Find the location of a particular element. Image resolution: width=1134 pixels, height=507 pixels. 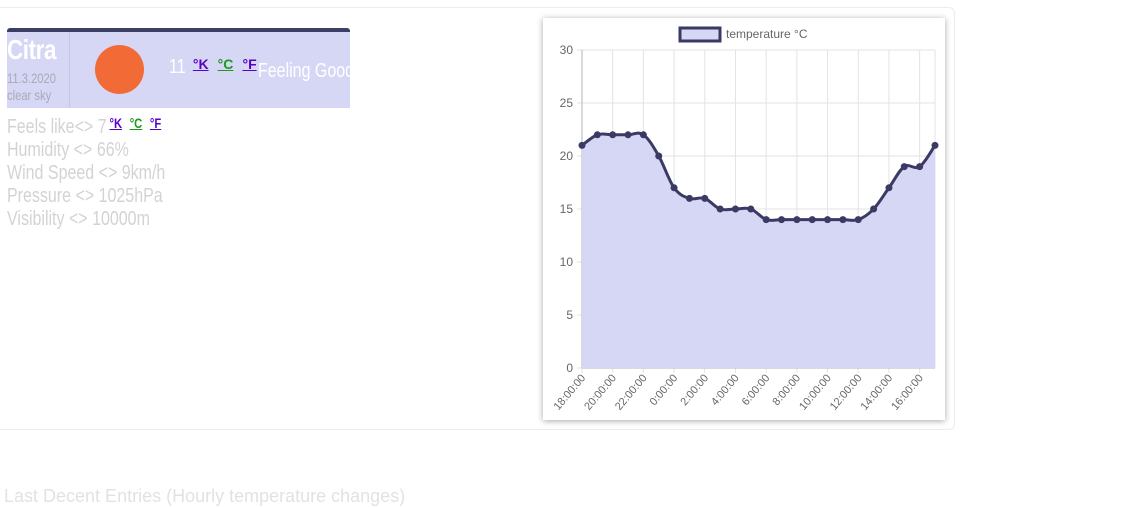

temperature-area-fill is located at coordinates (758, 250).